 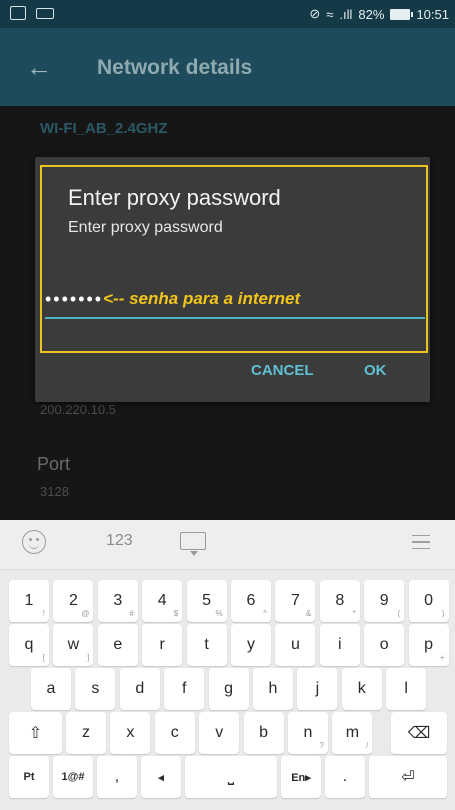 What do you see at coordinates (45, 13) in the screenshot?
I see `keyboard-notification-icon` at bounding box center [45, 13].